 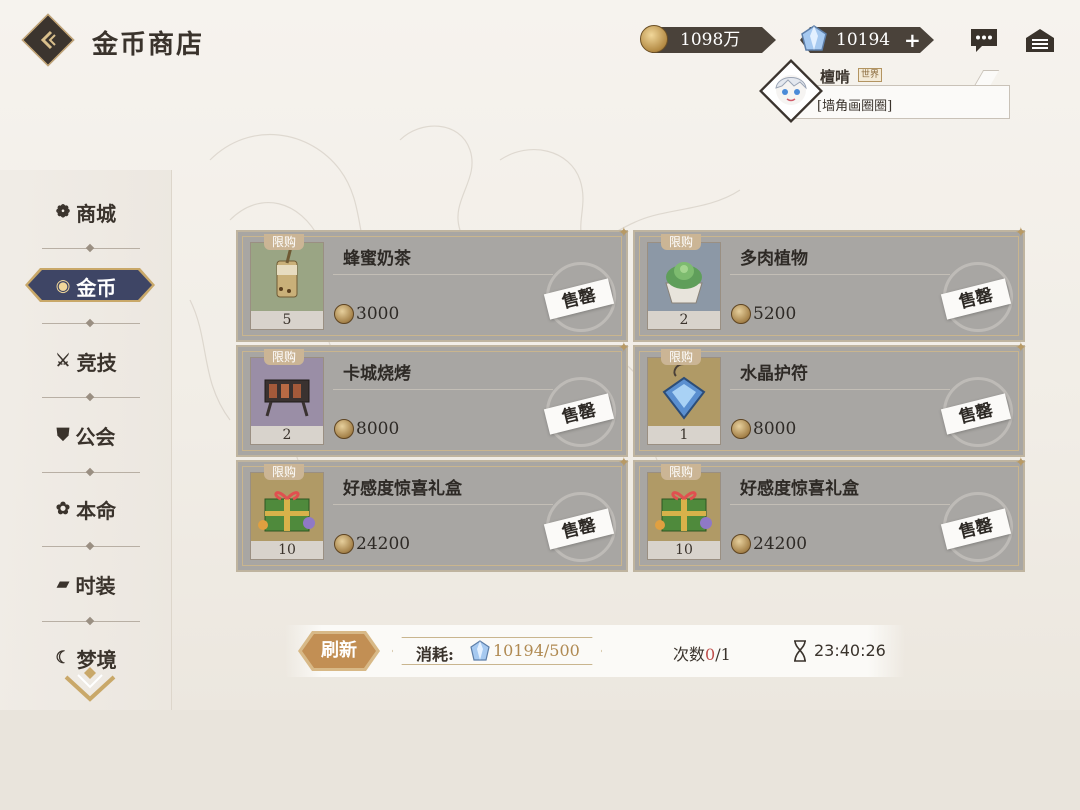 I want to click on gem-amount: 10194, so click(x=863, y=40).